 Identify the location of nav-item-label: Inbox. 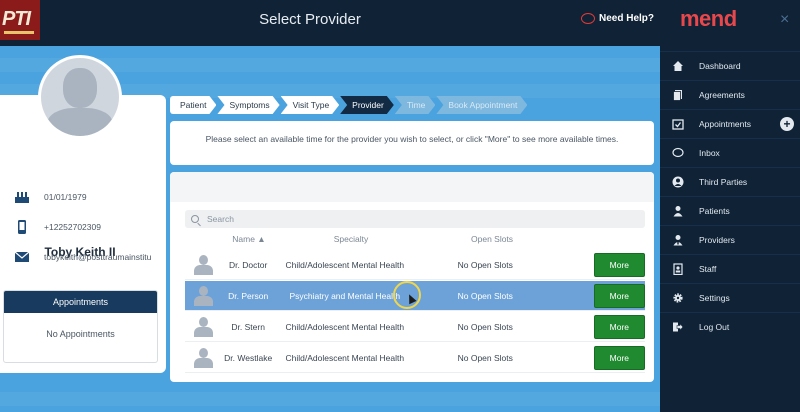
(709, 152).